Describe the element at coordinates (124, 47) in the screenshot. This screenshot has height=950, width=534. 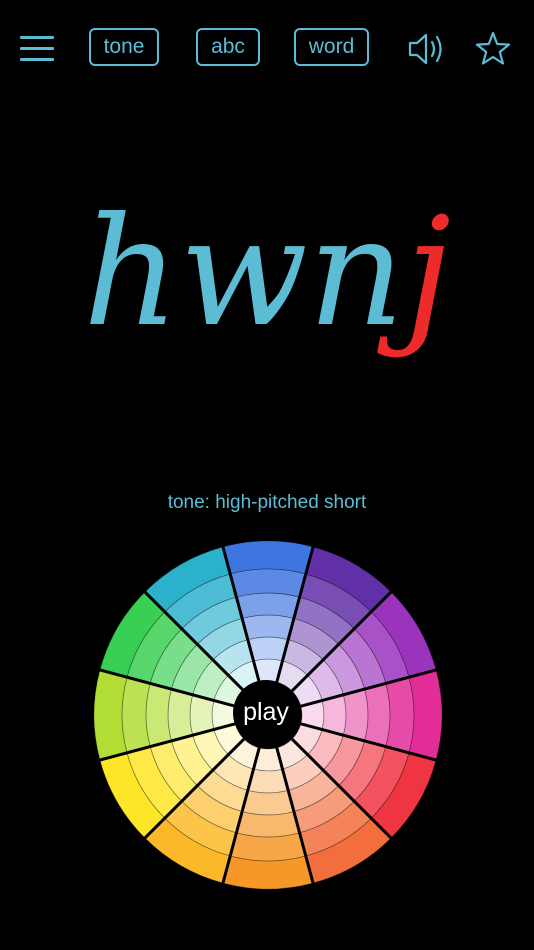
I see `tone-button: tone` at that location.